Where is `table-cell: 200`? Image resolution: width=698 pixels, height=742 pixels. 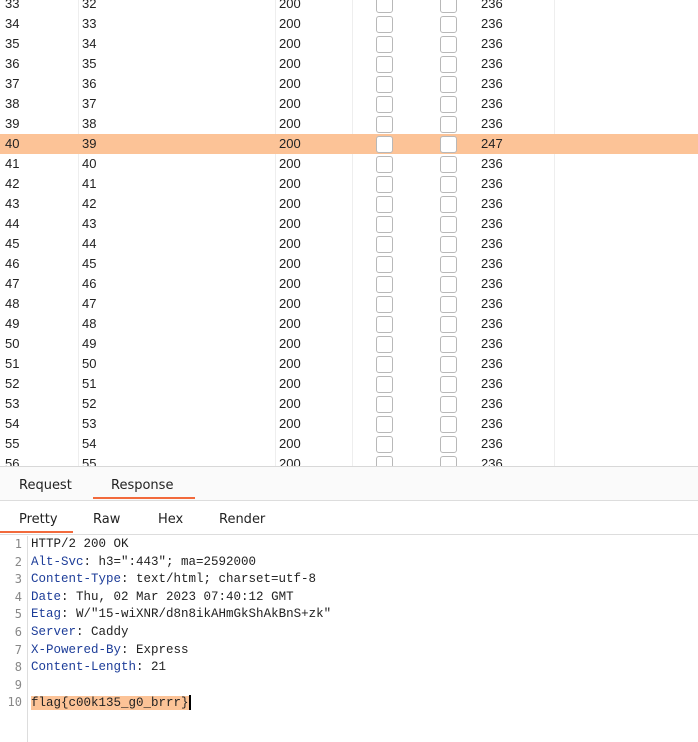
table-cell: 200 is located at coordinates (290, 223).